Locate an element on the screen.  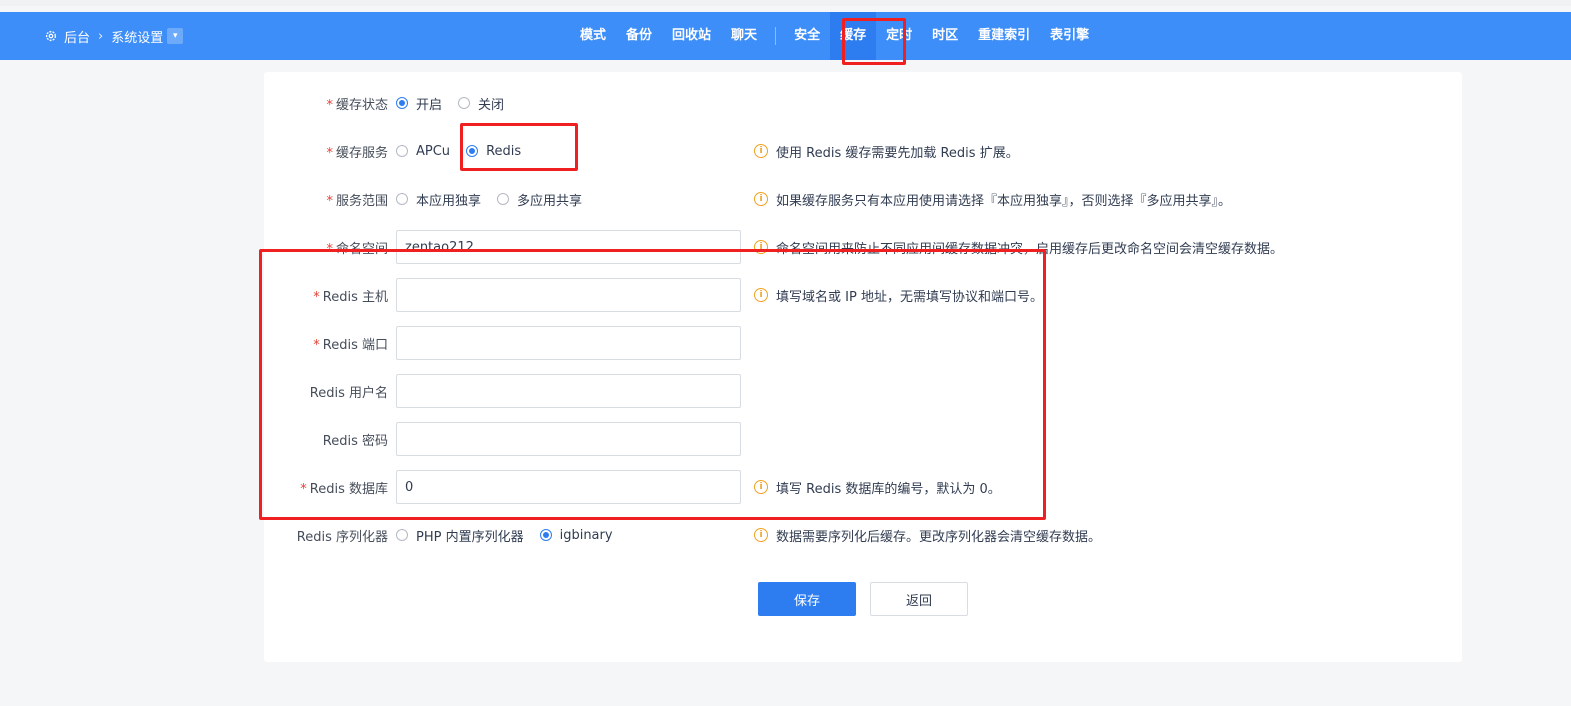
menu-item-backup: 备份 is located at coordinates (639, 36).